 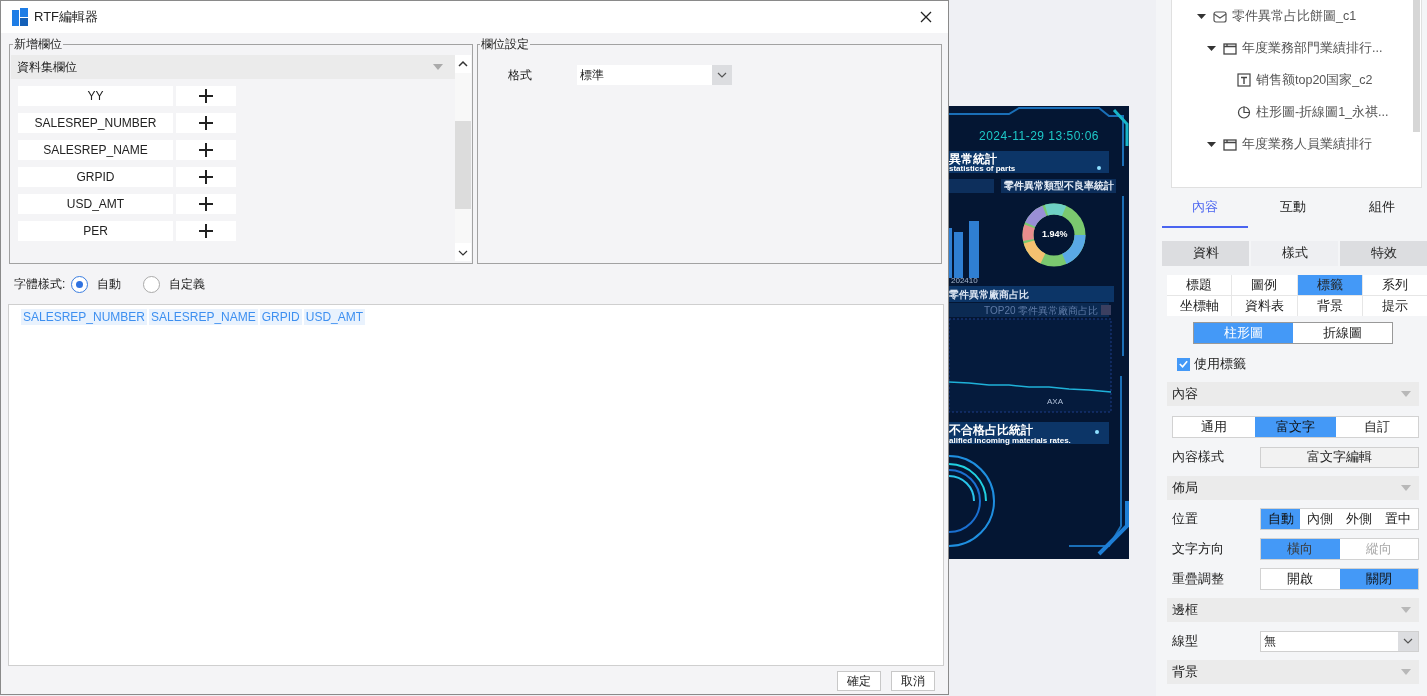 What do you see at coordinates (1329, 306) in the screenshot?
I see `style-tab: 背景` at bounding box center [1329, 306].